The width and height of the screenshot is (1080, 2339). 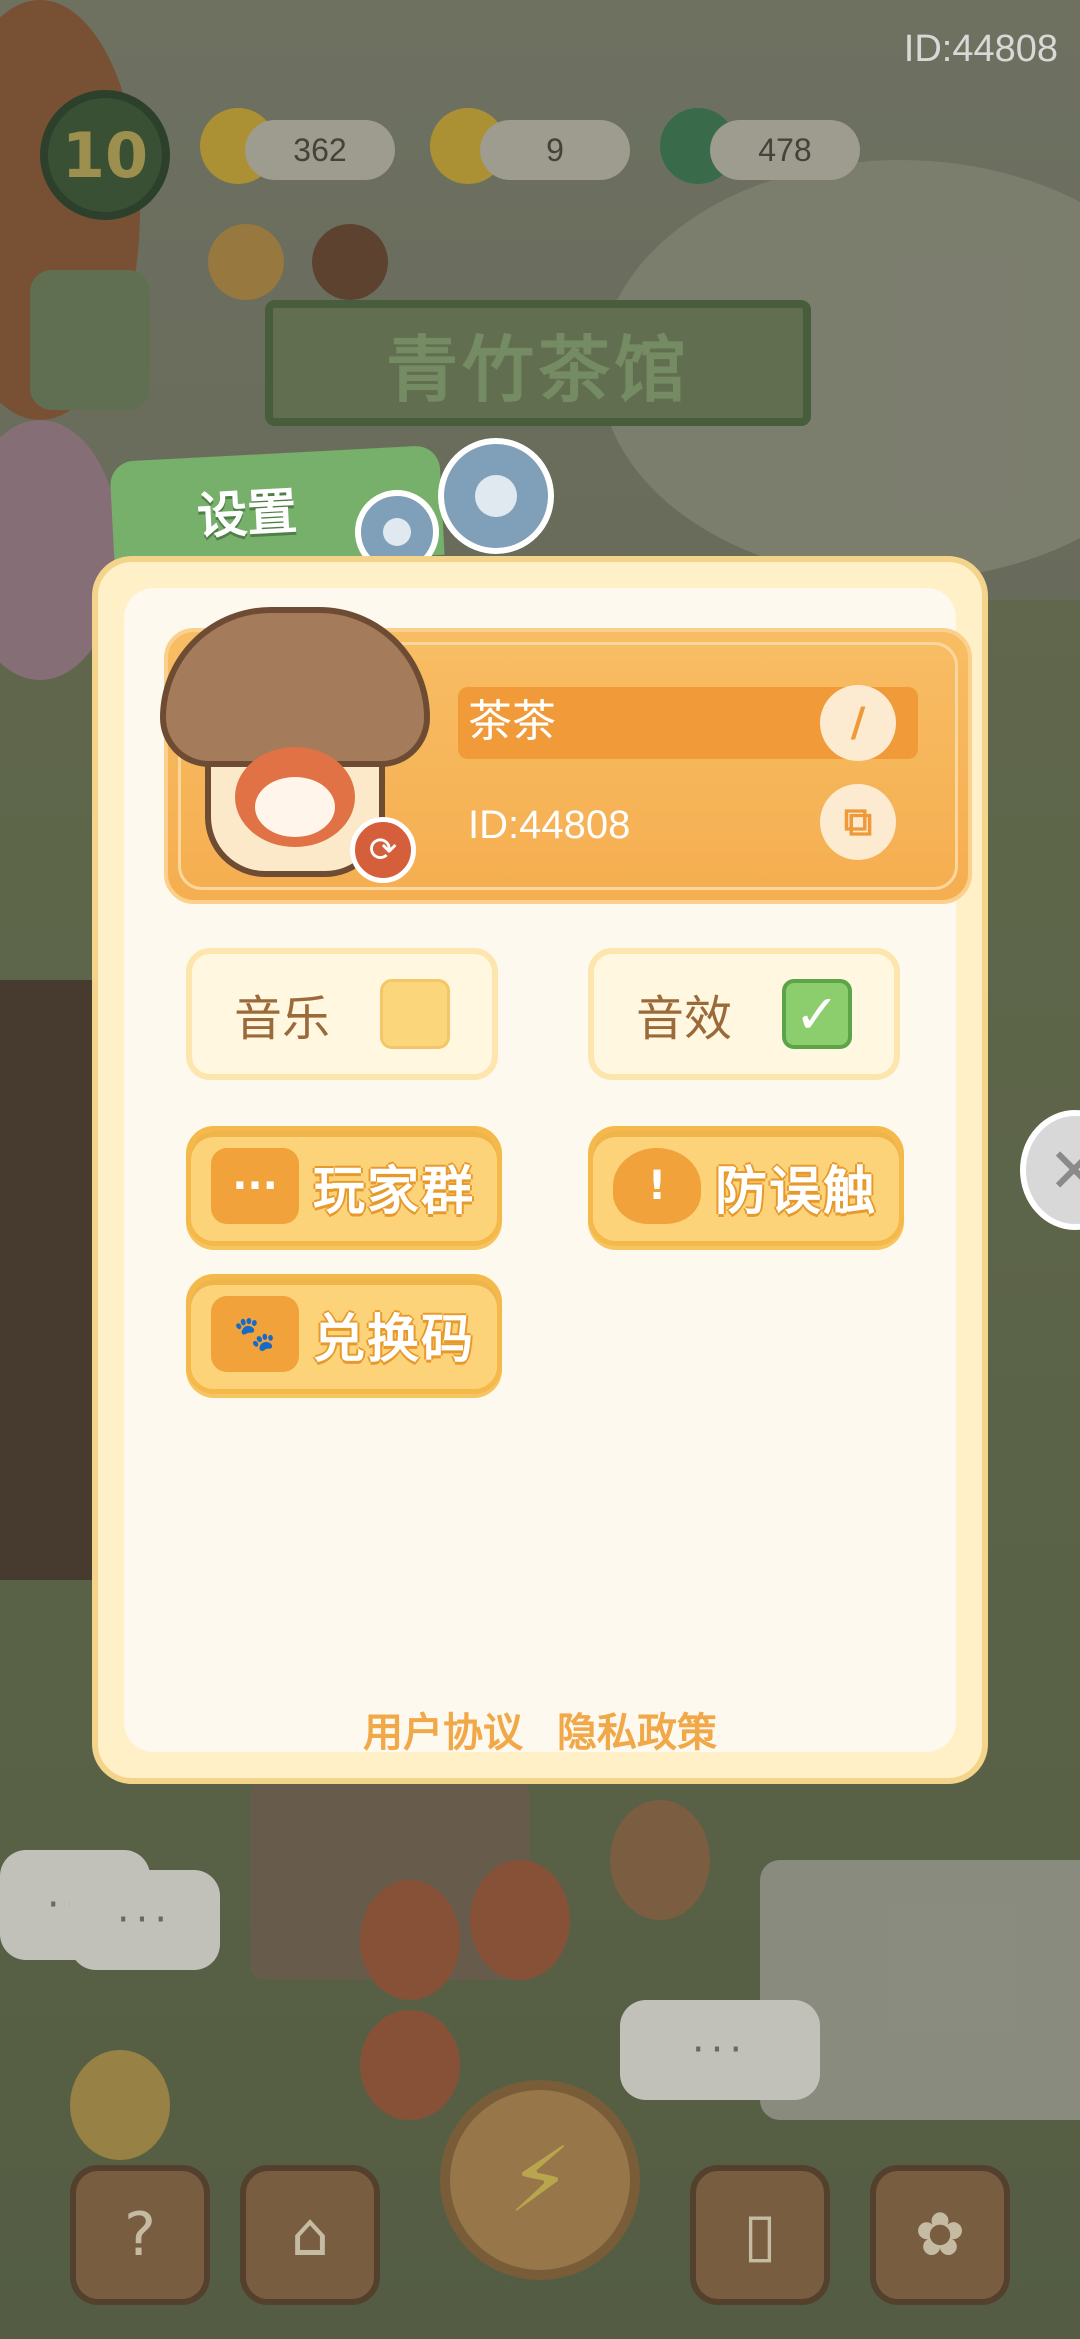 I want to click on redeem-code-button: 🐾 兑换码, so click(x=344, y=1334).